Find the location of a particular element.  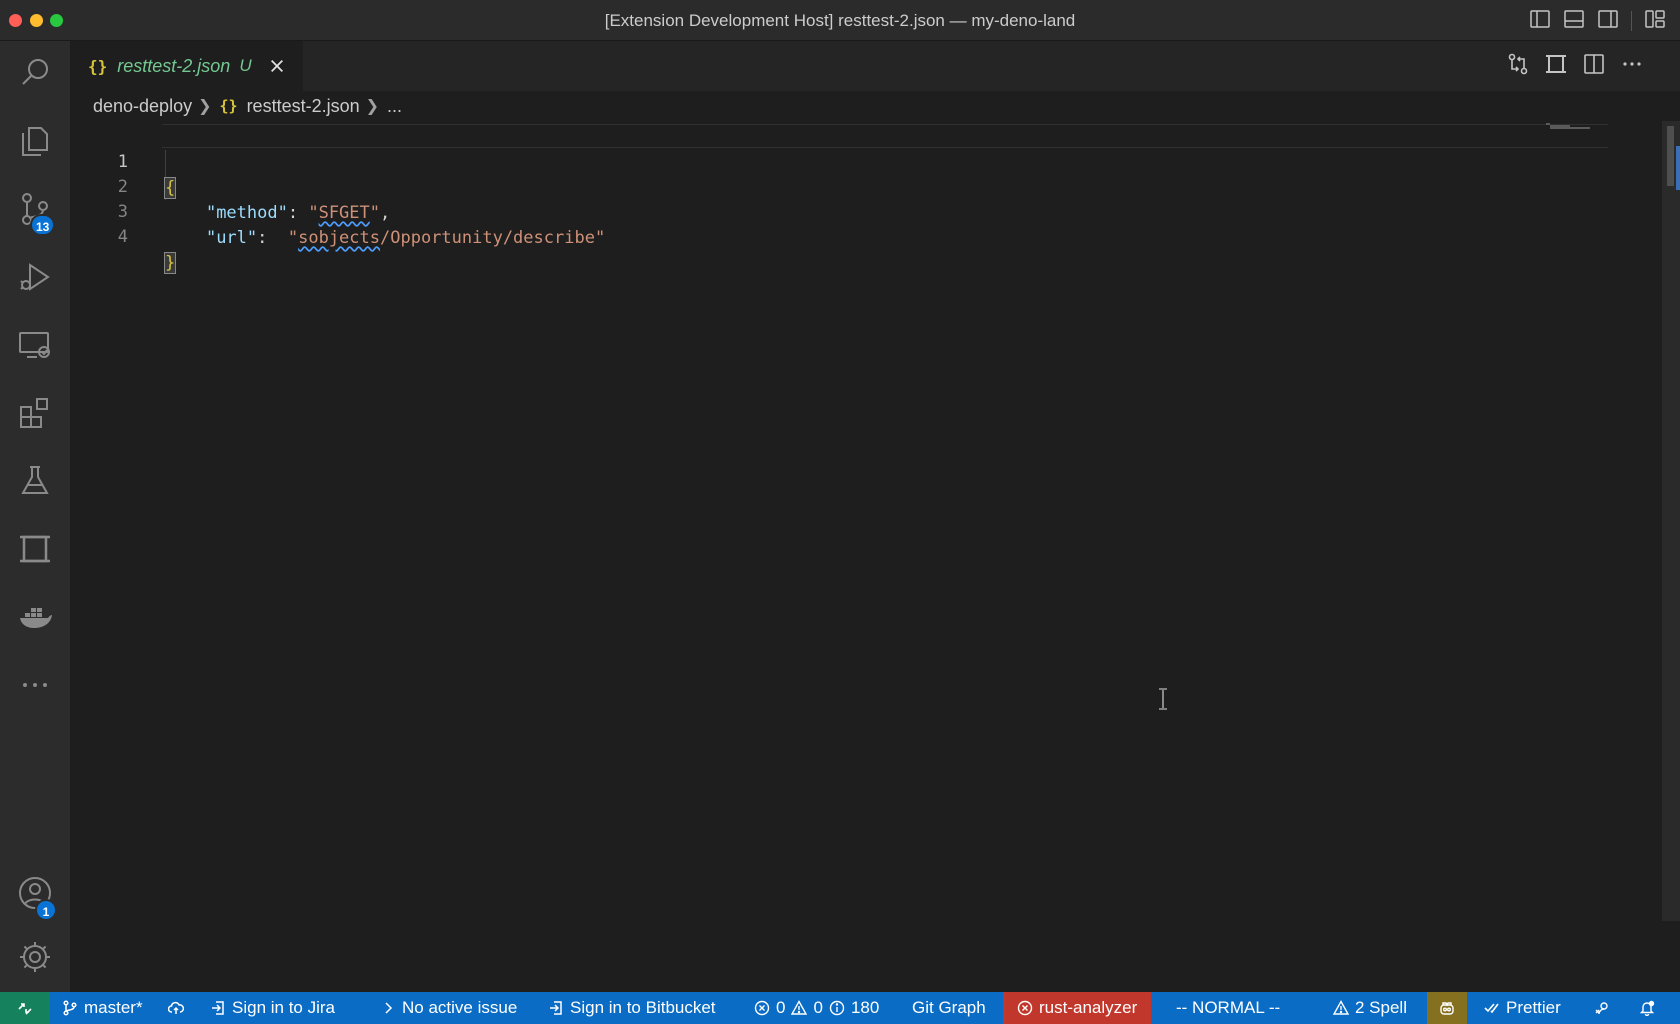

error-count: 0 is located at coordinates (781, 1007).